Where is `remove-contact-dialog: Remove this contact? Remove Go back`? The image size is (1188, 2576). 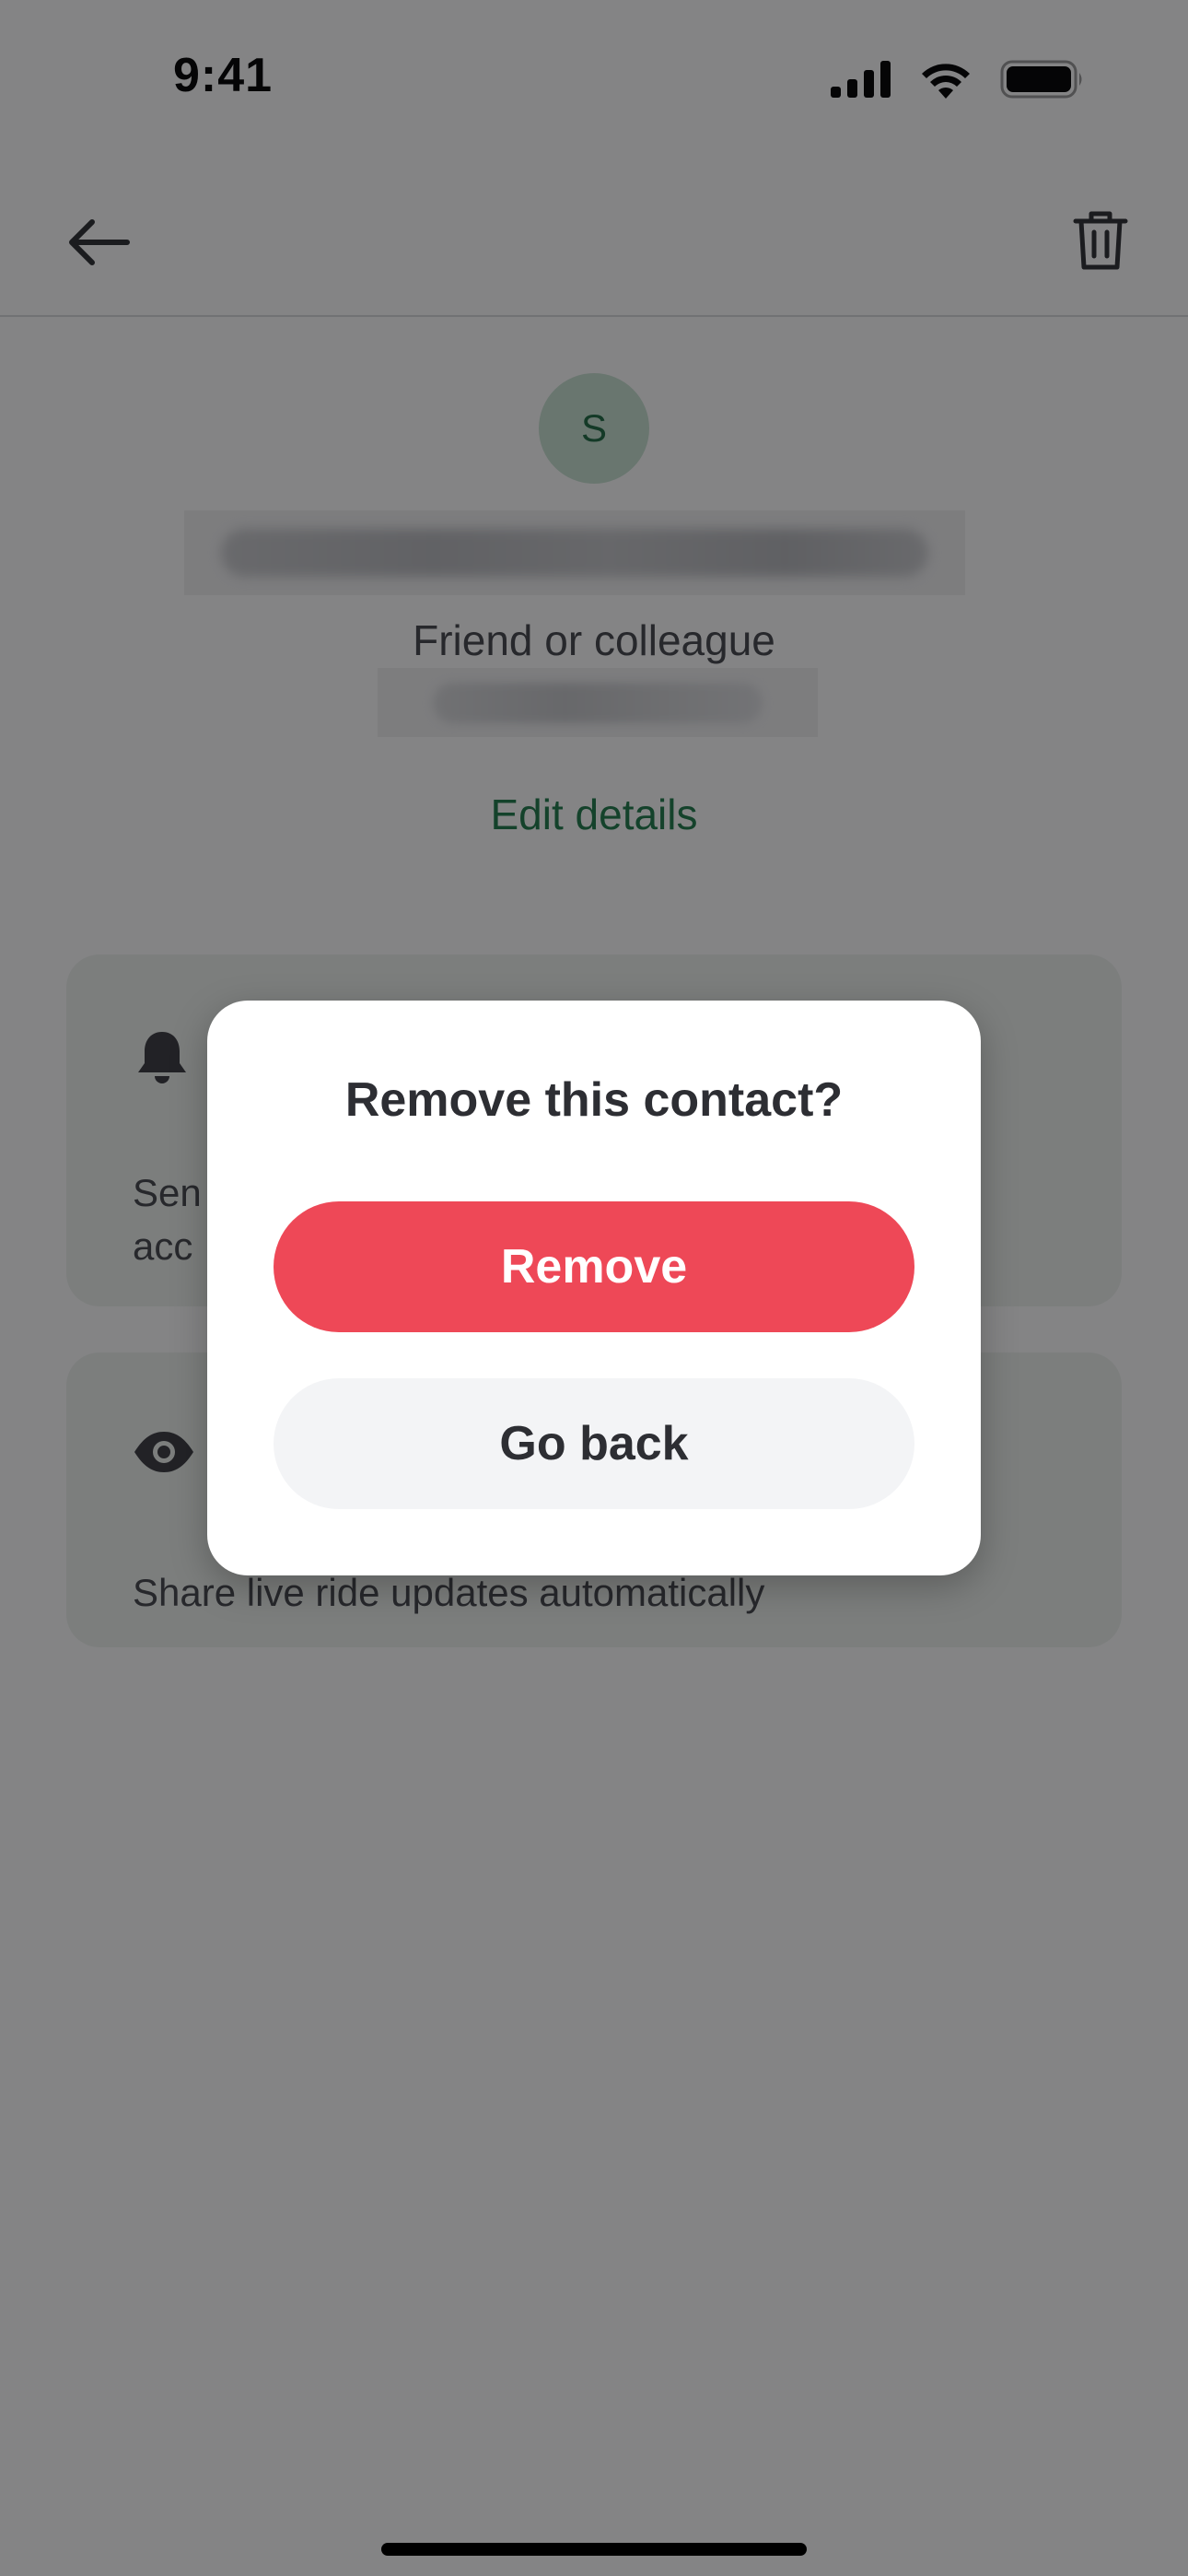
remove-contact-dialog: Remove this contact? Remove Go back is located at coordinates (594, 1288).